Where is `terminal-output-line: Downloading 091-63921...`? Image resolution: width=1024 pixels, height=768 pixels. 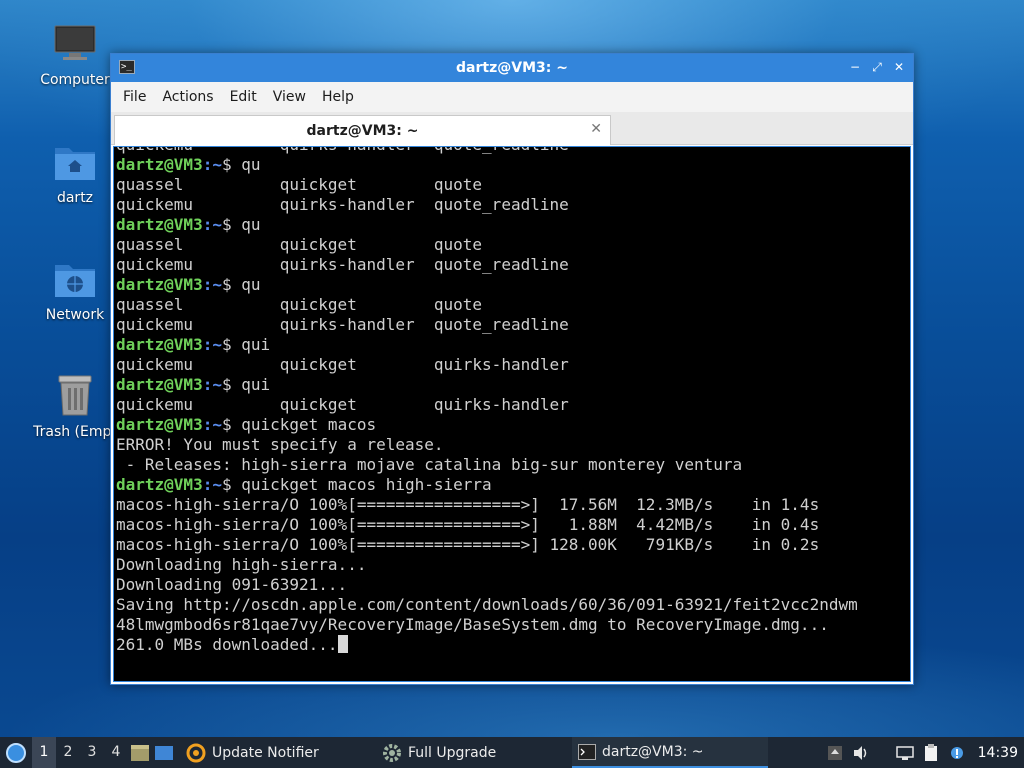
terminal-output-line: Downloading 091-63921... is located at coordinates (513, 585).